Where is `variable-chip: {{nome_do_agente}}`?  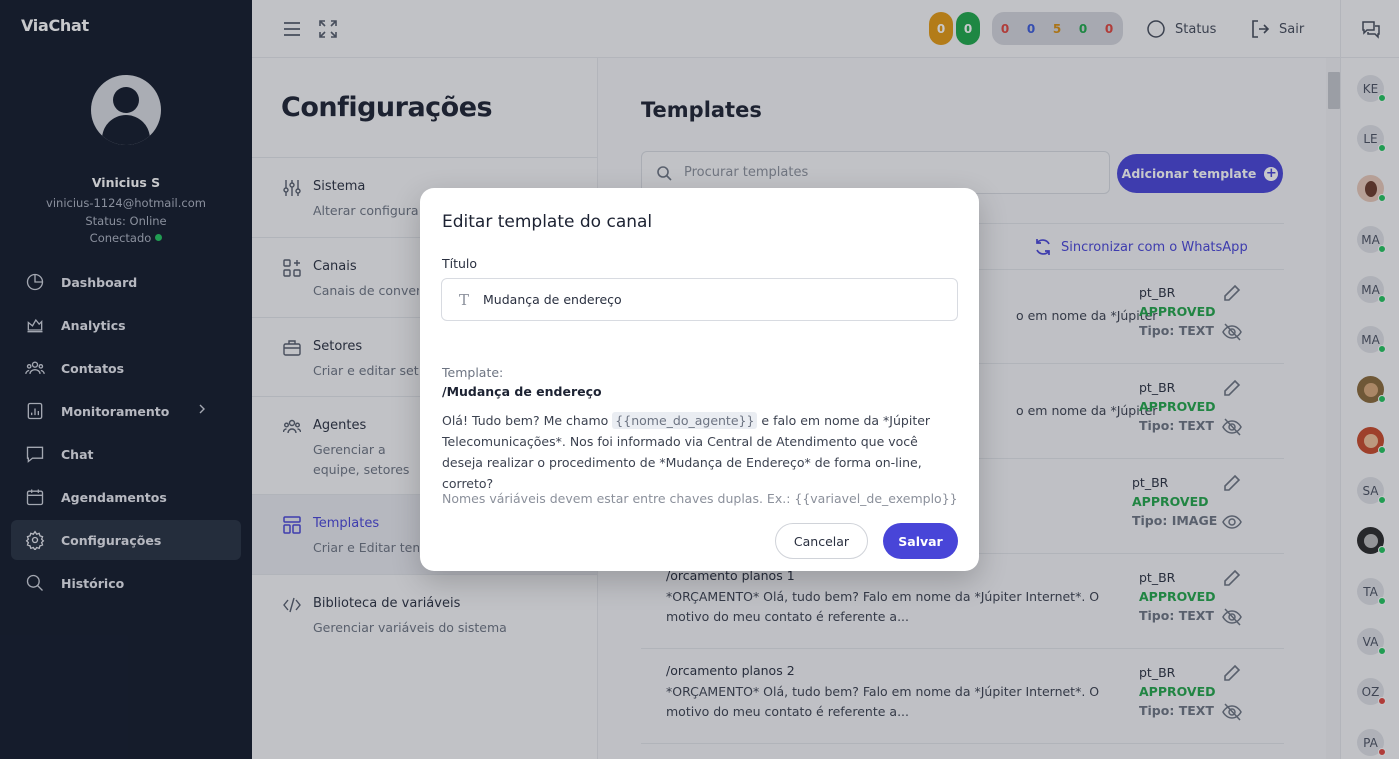 variable-chip: {{nome_do_agente}} is located at coordinates (685, 420).